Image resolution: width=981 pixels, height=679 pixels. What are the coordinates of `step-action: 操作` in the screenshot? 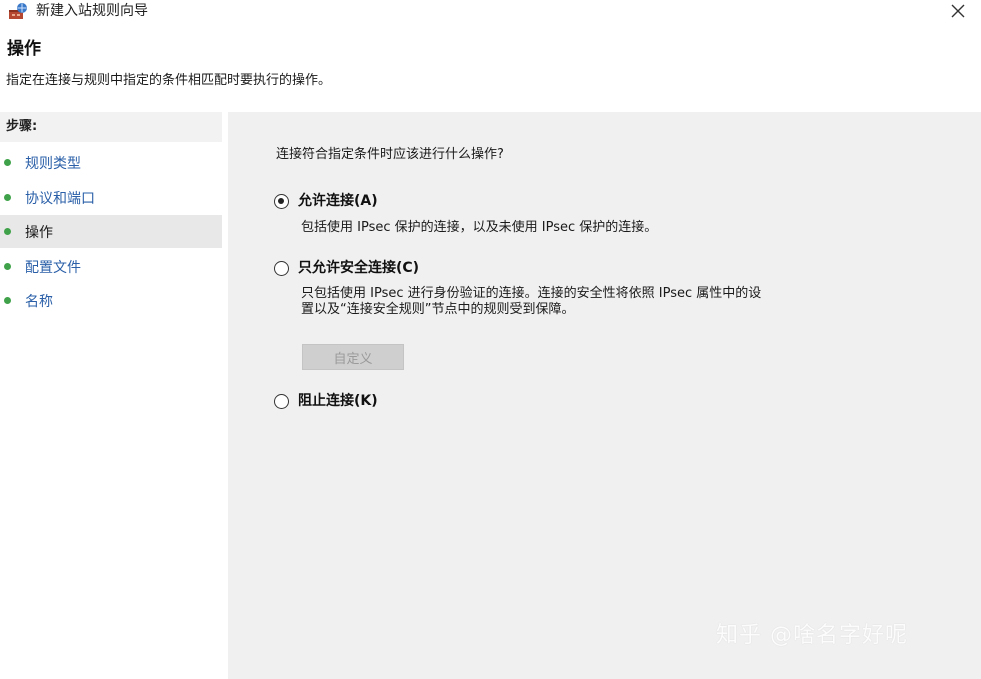 It's located at (111, 231).